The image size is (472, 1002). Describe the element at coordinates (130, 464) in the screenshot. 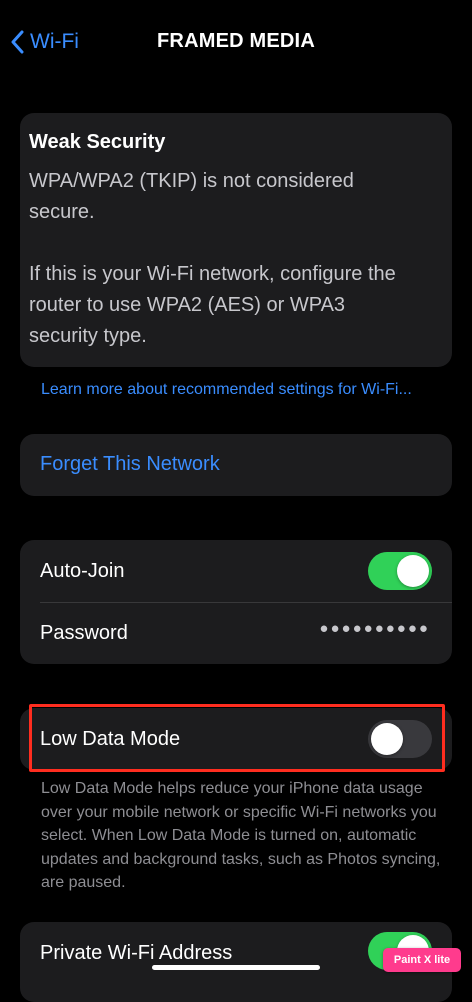

I see `forget-network-label: Forget This Network` at that location.